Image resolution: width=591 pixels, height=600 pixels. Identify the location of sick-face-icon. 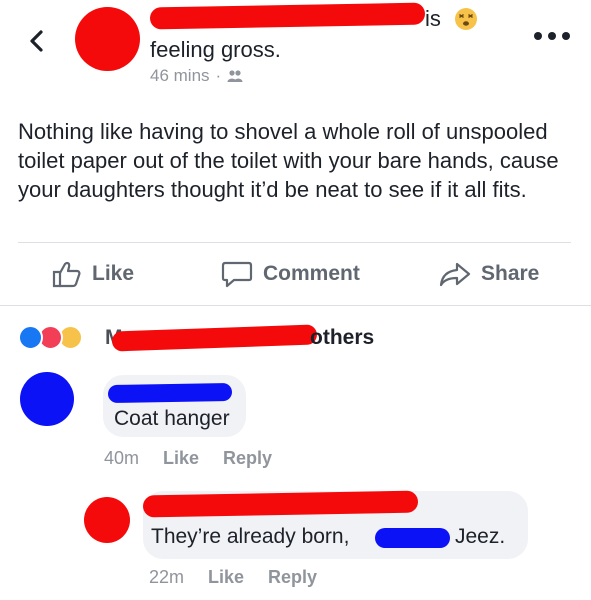
(466, 19).